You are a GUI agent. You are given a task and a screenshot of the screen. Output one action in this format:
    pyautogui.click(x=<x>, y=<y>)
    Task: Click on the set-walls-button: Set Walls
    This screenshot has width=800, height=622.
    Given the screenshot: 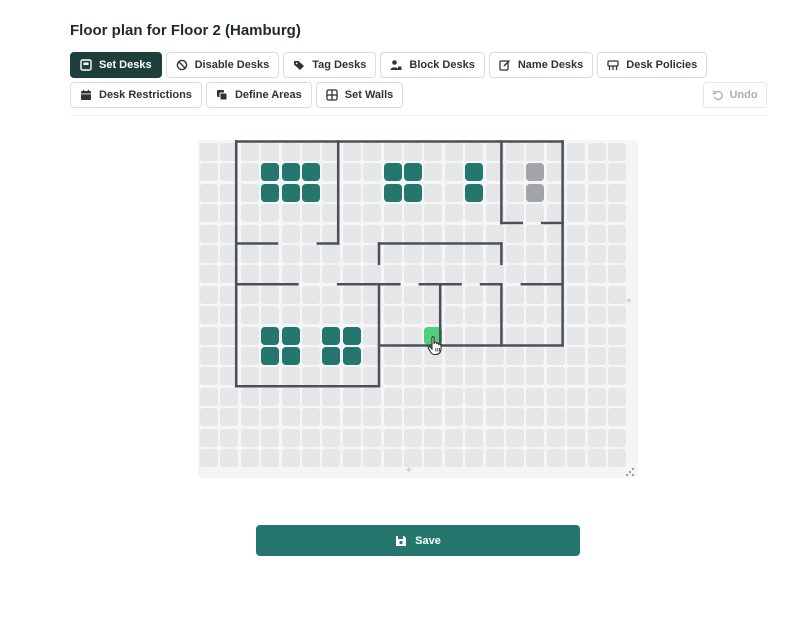 What is the action you would take?
    pyautogui.click(x=359, y=95)
    